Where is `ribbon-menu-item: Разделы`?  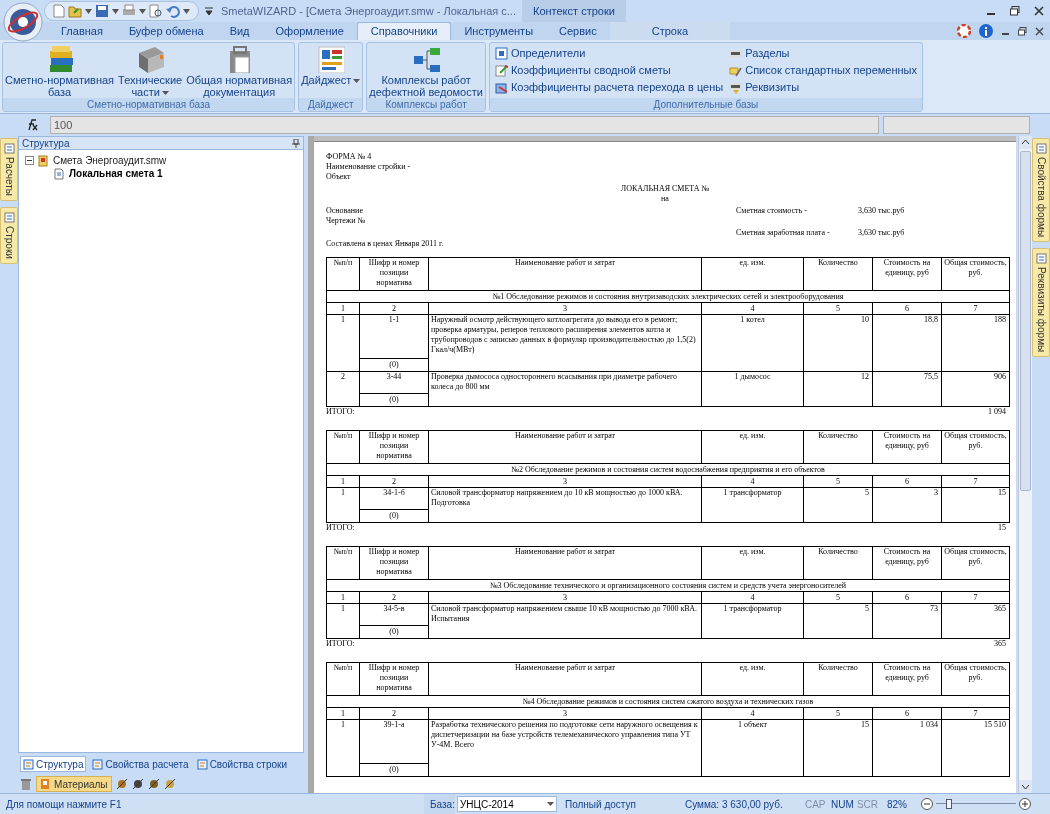 ribbon-menu-item: Разделы is located at coordinates (823, 53).